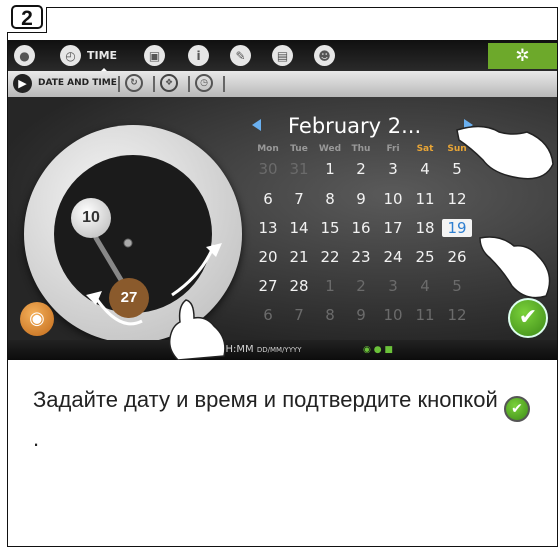  What do you see at coordinates (361, 149) in the screenshot?
I see `weekday-label: Thu` at bounding box center [361, 149].